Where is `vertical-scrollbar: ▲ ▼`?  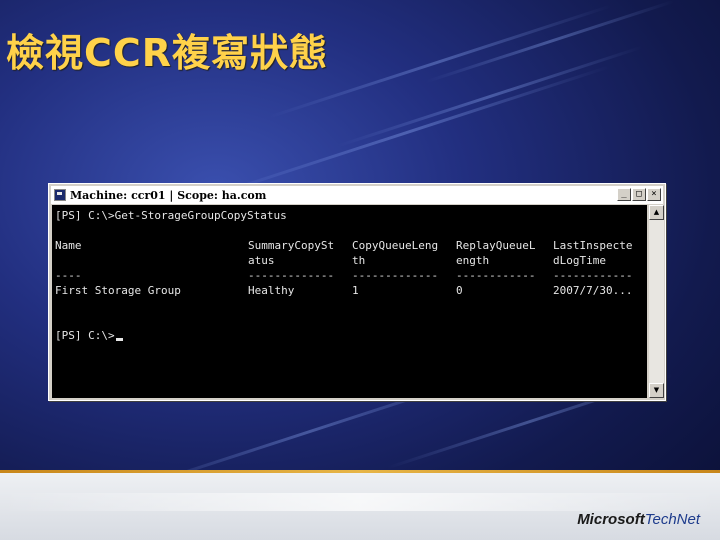
vertical-scrollbar: ▲ ▼ is located at coordinates (656, 301).